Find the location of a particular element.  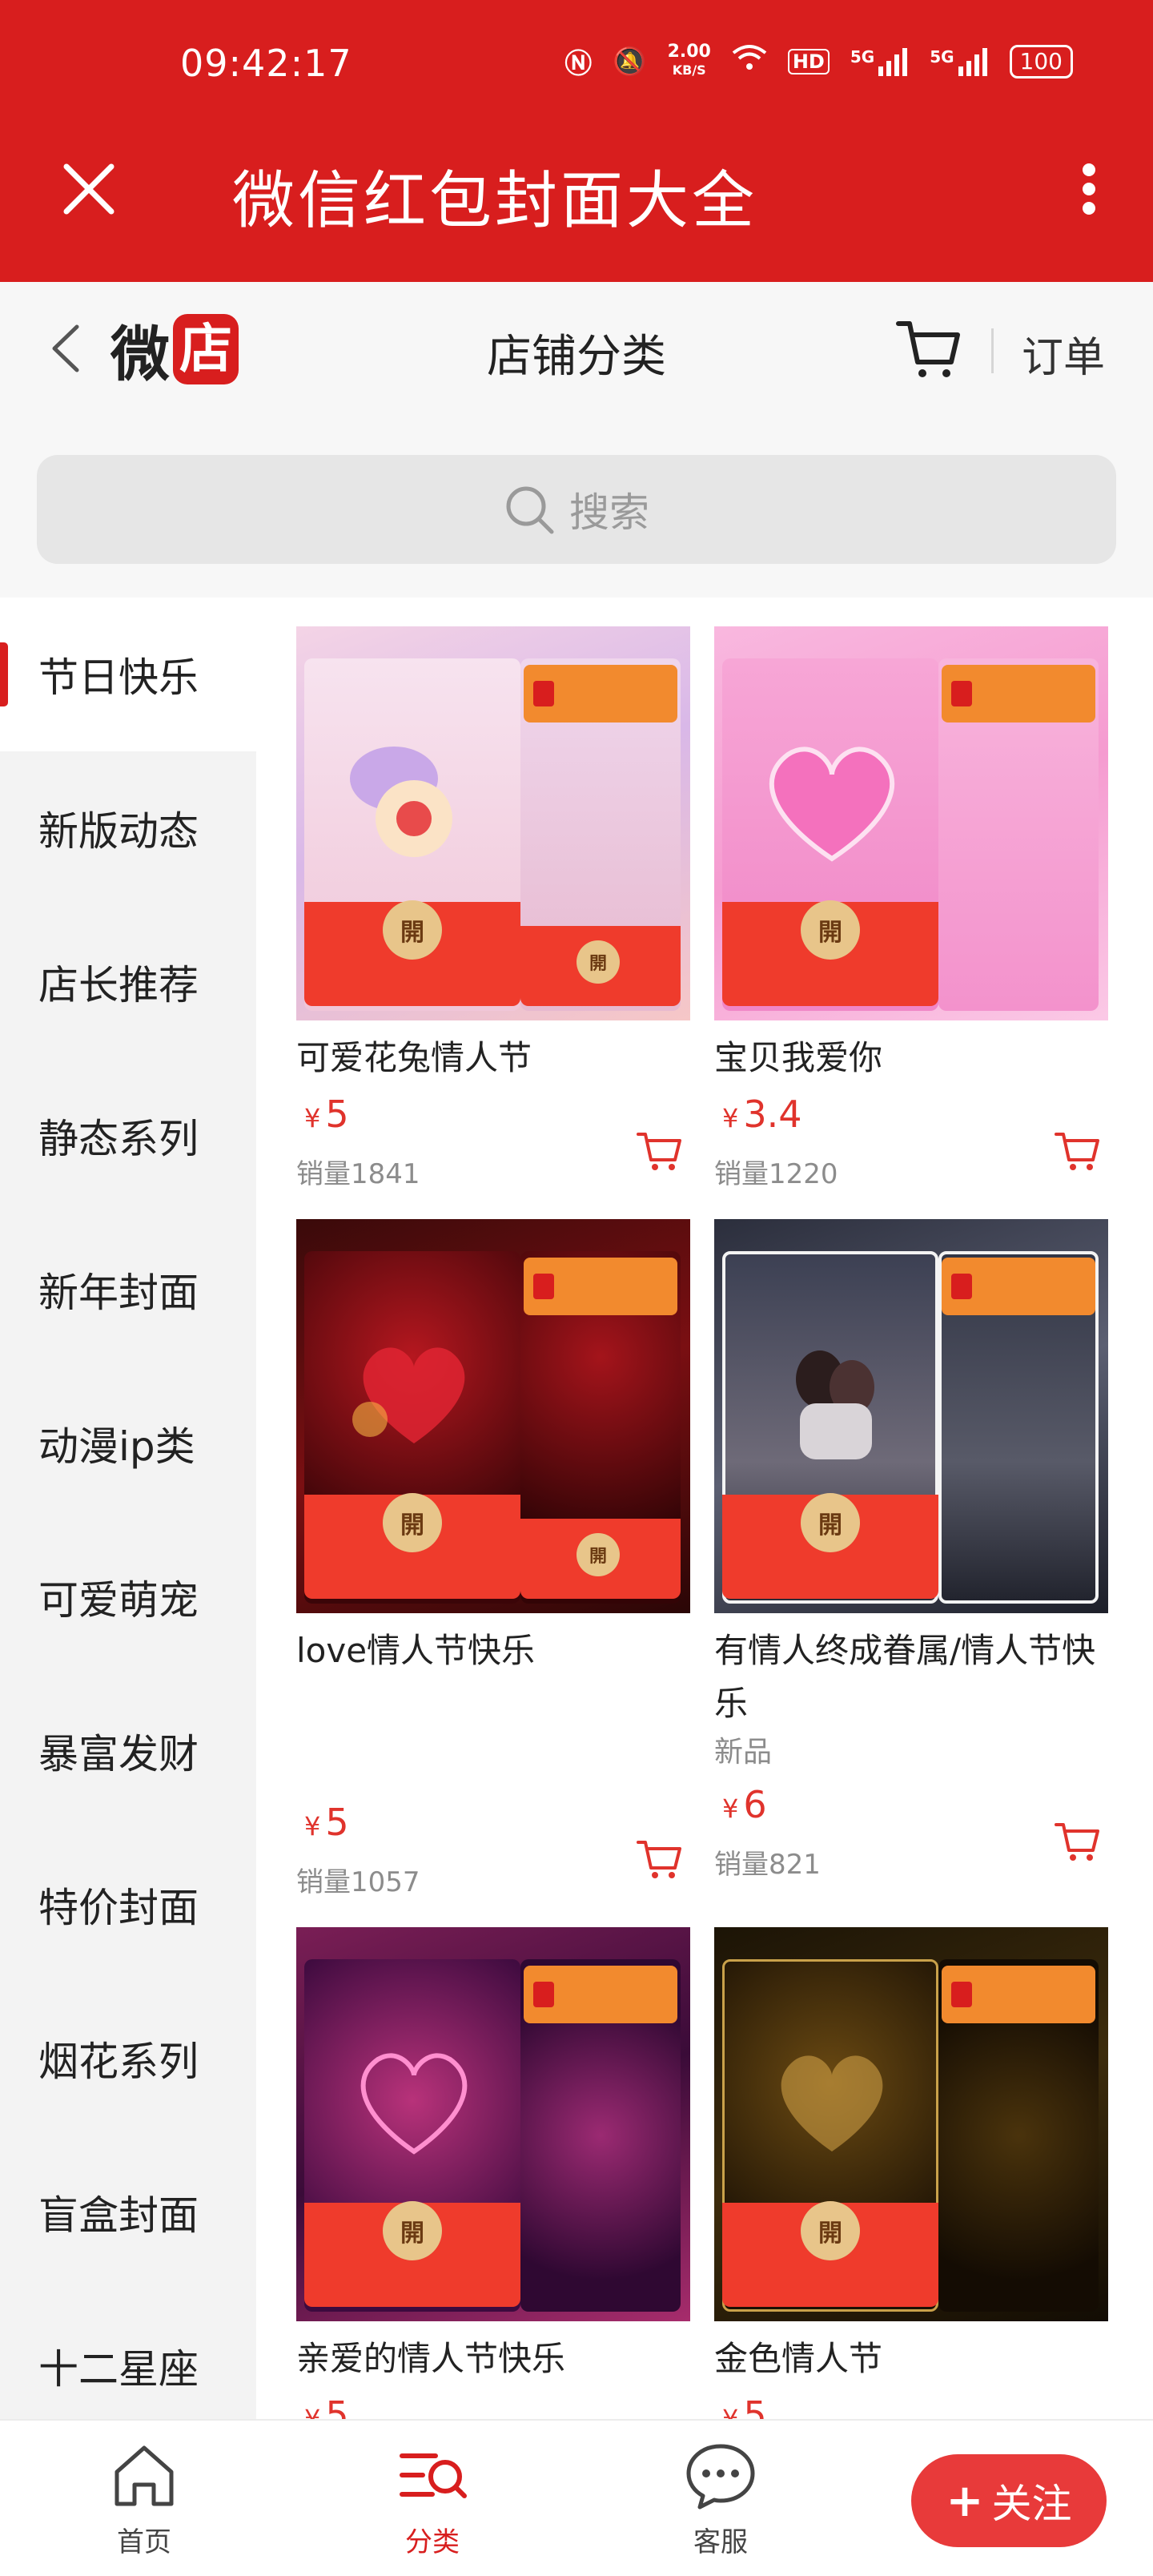

more-button is located at coordinates (1089, 189).